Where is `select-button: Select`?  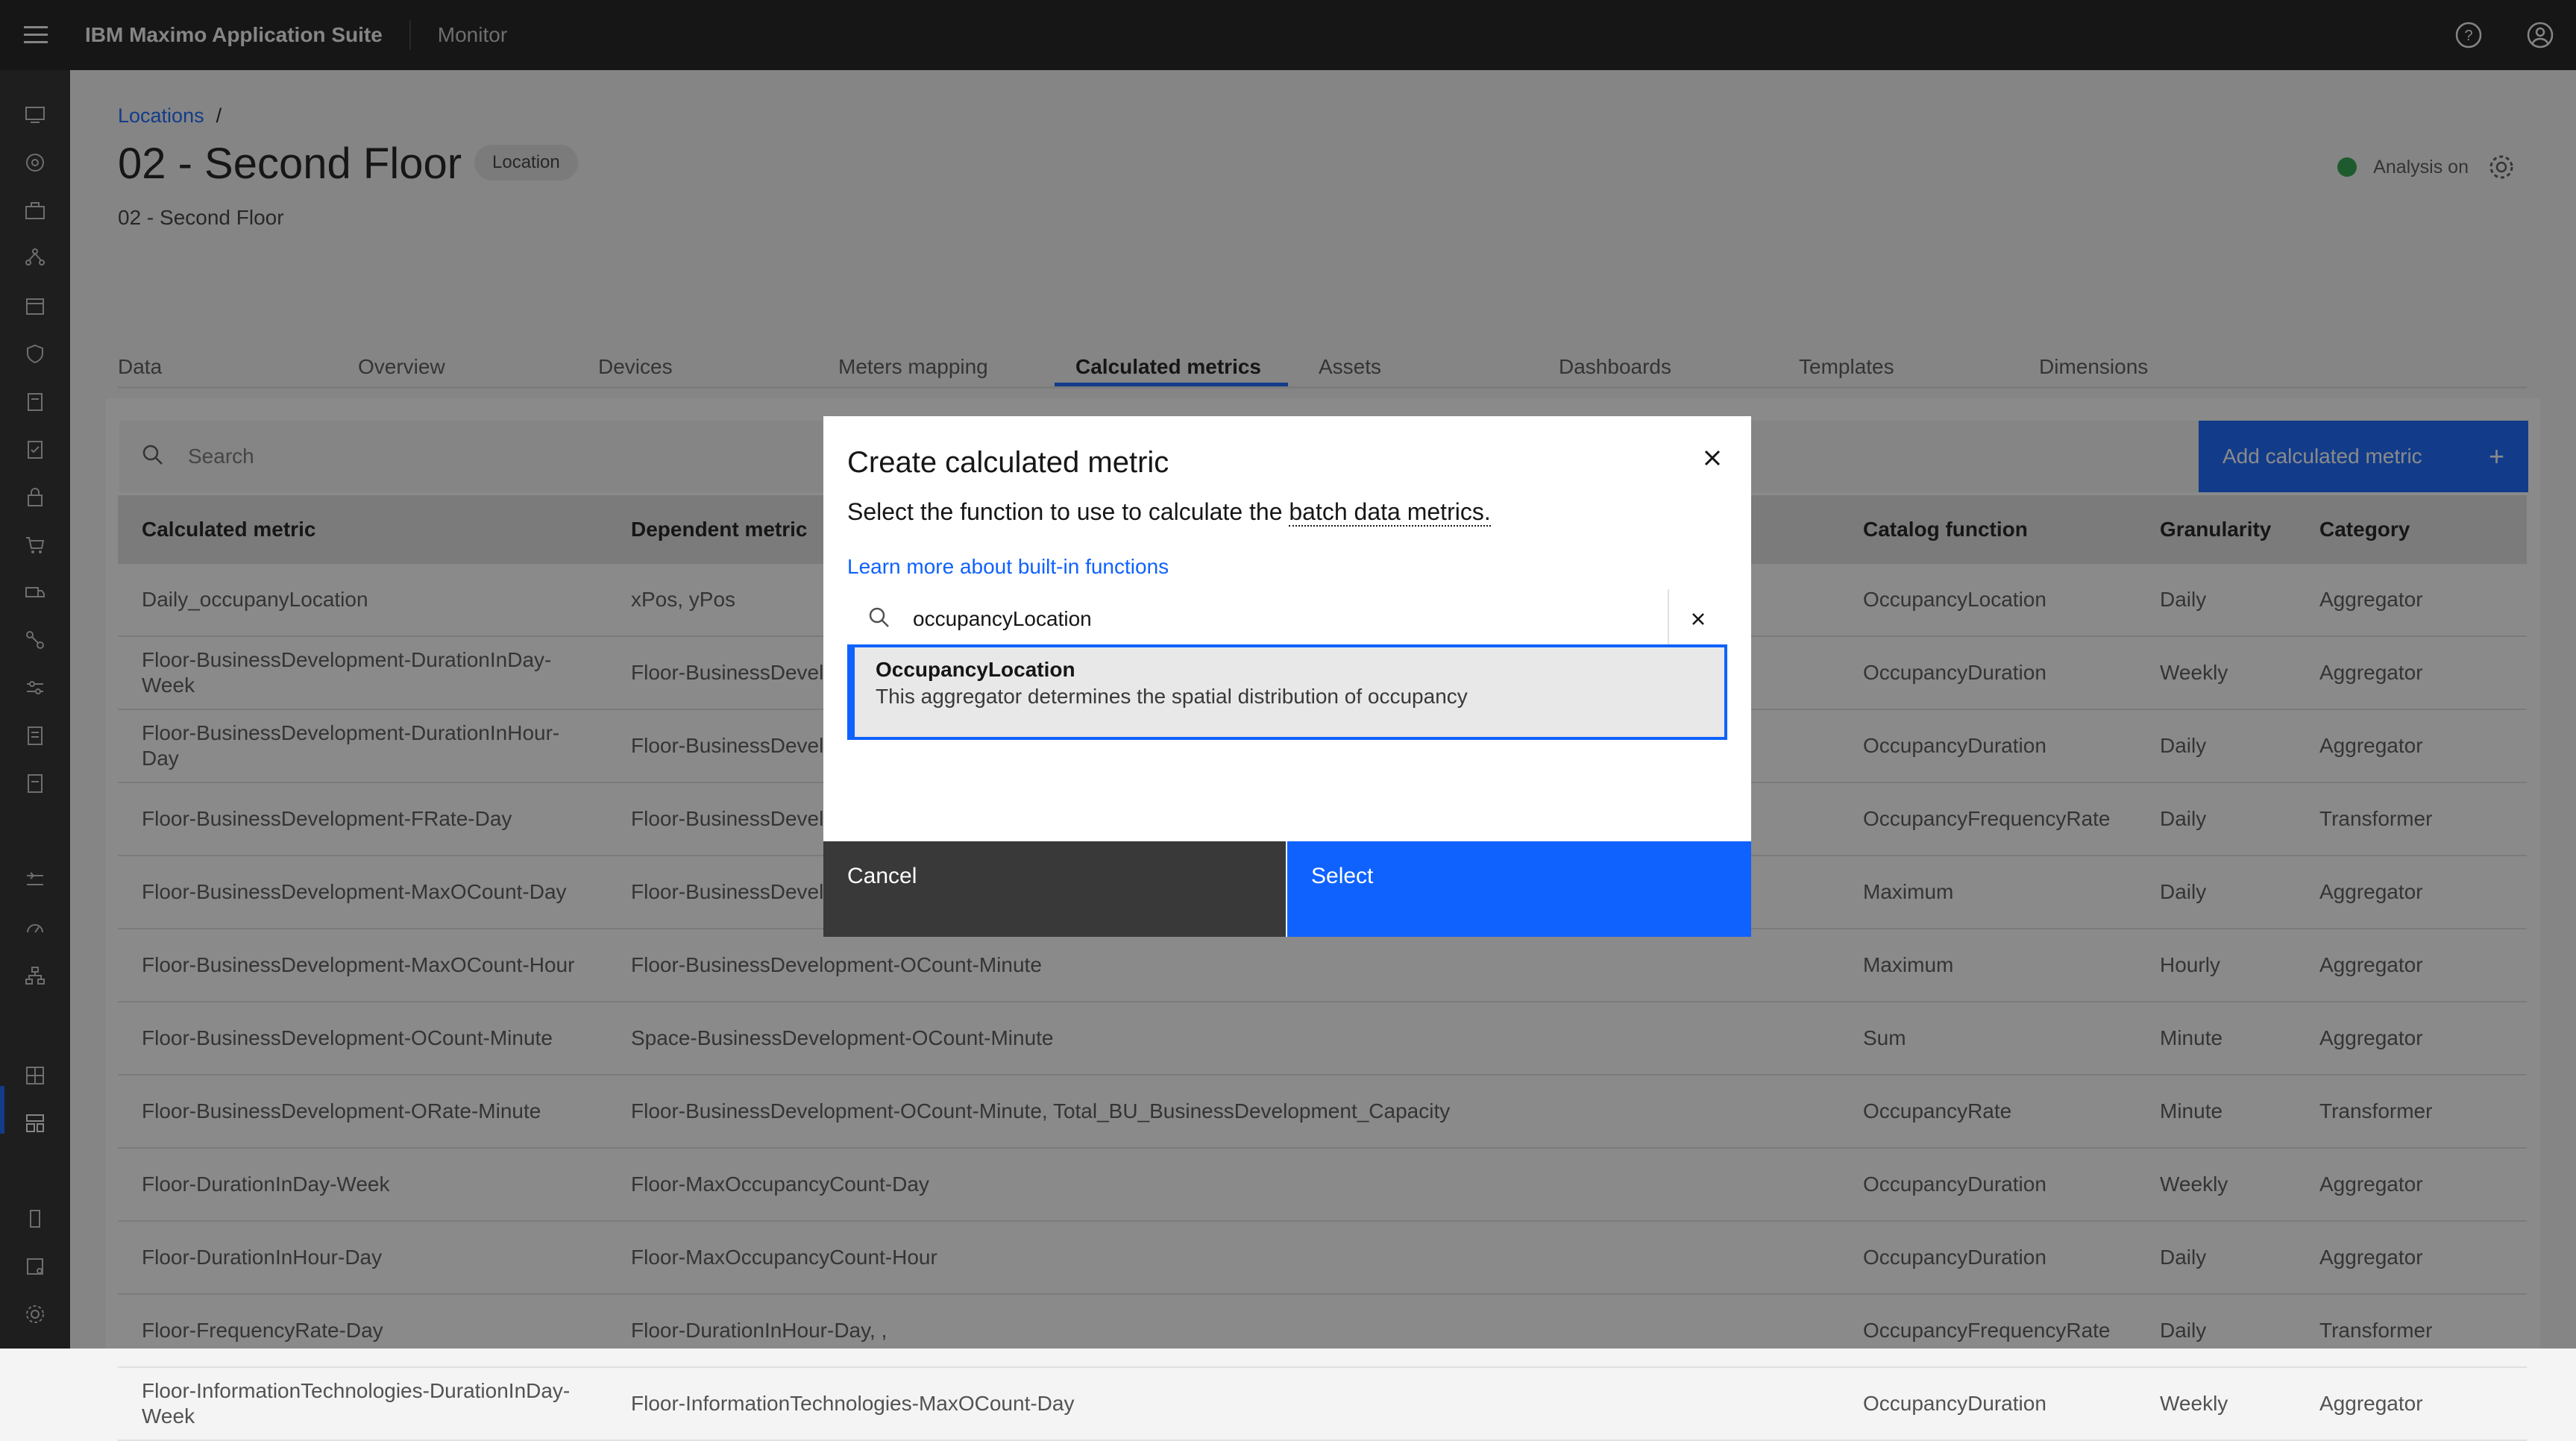 select-button: Select is located at coordinates (1519, 889).